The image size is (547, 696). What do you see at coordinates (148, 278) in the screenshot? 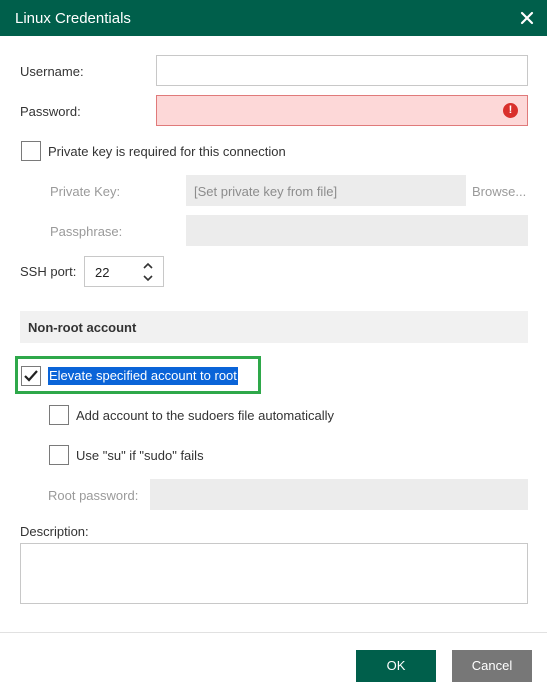
I see `chevron-down-icon` at bounding box center [148, 278].